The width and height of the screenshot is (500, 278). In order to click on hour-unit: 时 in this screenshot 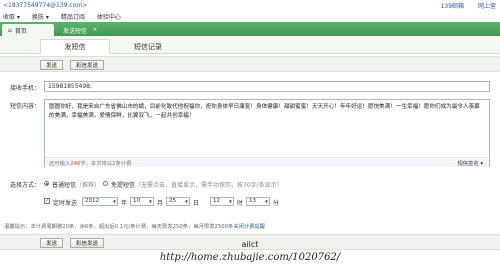, I will do `click(240, 203)`.